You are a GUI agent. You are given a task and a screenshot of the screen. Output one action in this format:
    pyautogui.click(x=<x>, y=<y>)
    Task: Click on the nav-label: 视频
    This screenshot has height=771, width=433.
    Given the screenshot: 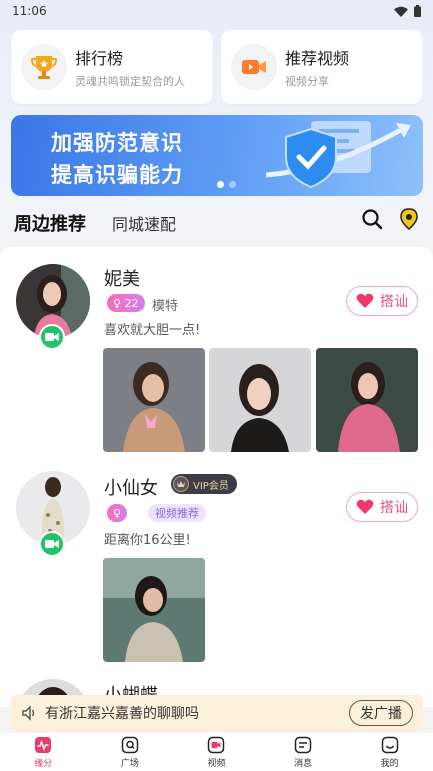 What is the action you would take?
    pyautogui.click(x=216, y=763)
    